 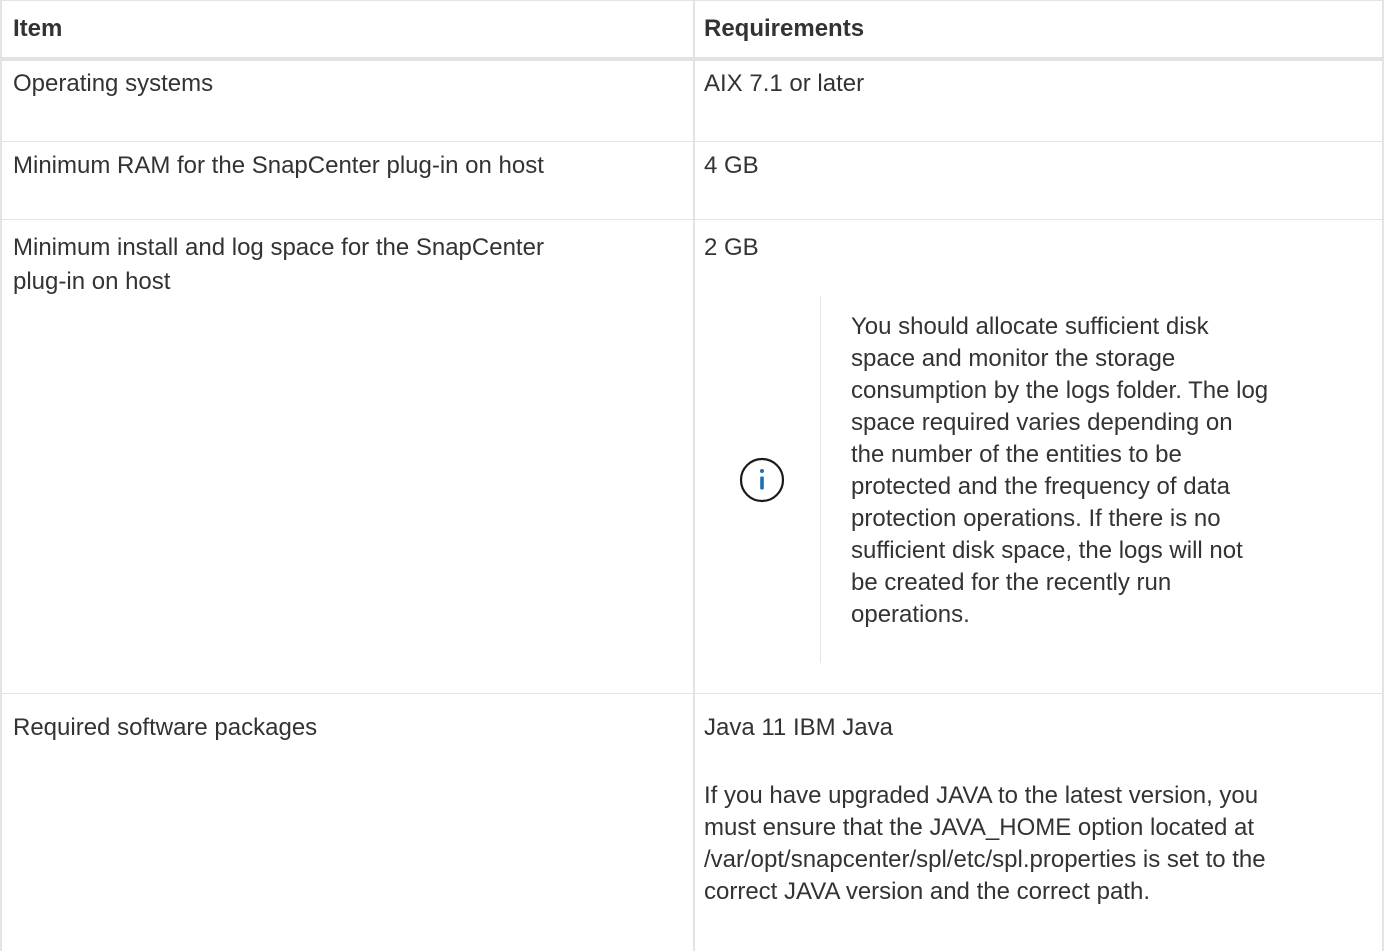 What do you see at coordinates (113, 83) in the screenshot?
I see `table-cell-item: Operating systems` at bounding box center [113, 83].